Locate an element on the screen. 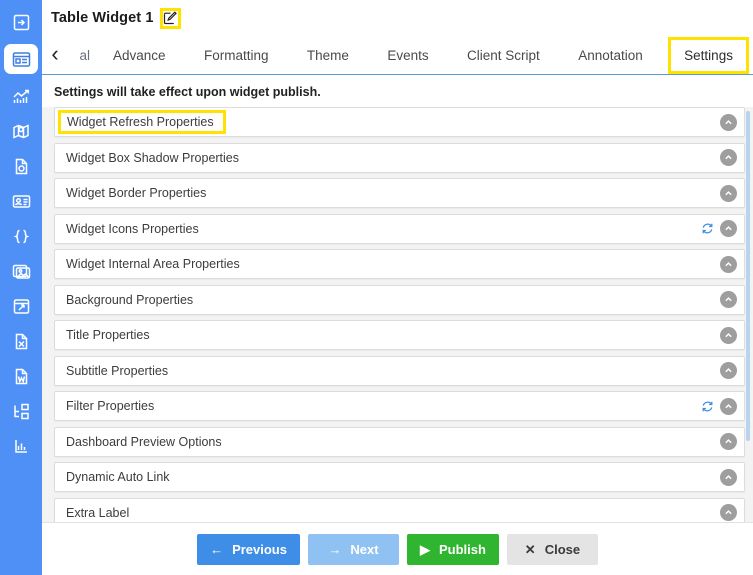  previous-button: ← Previous is located at coordinates (248, 549).